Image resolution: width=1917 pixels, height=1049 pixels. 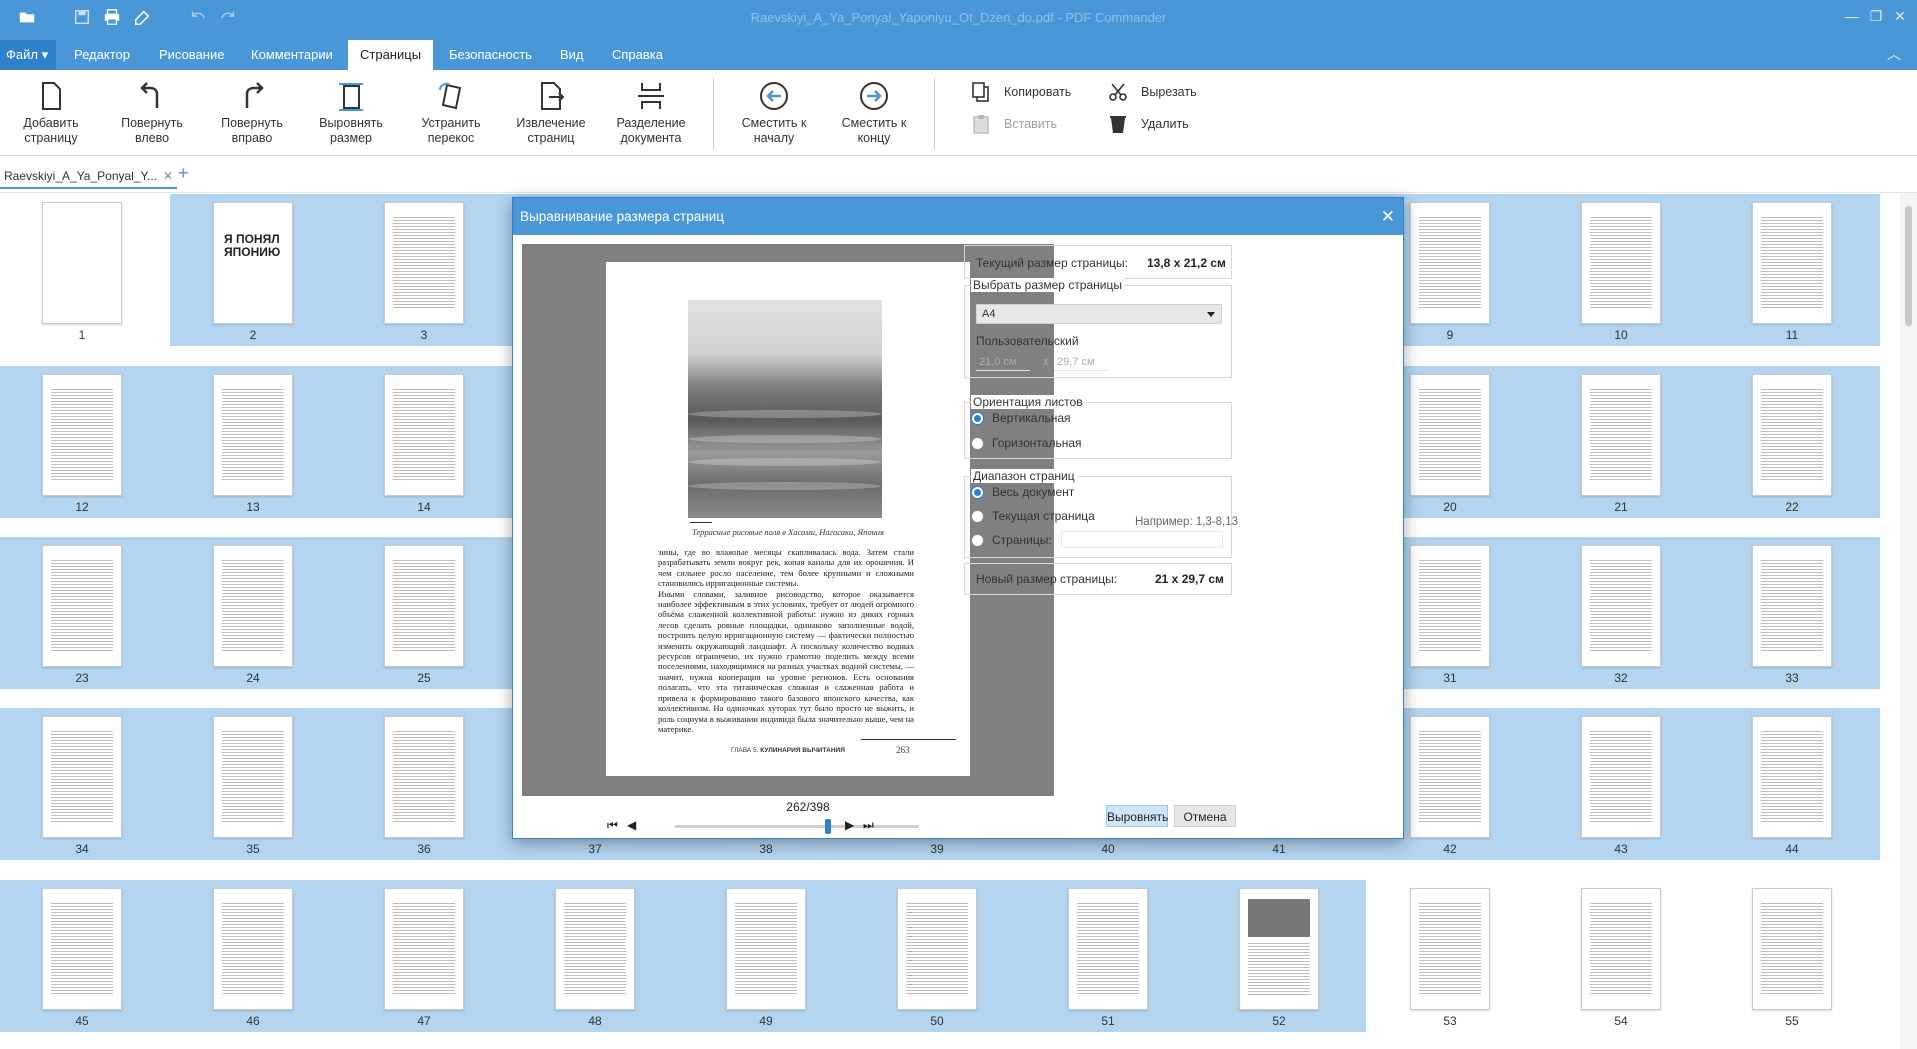 What do you see at coordinates (51, 118) in the screenshot?
I see `add-page-button: Добавить страницу` at bounding box center [51, 118].